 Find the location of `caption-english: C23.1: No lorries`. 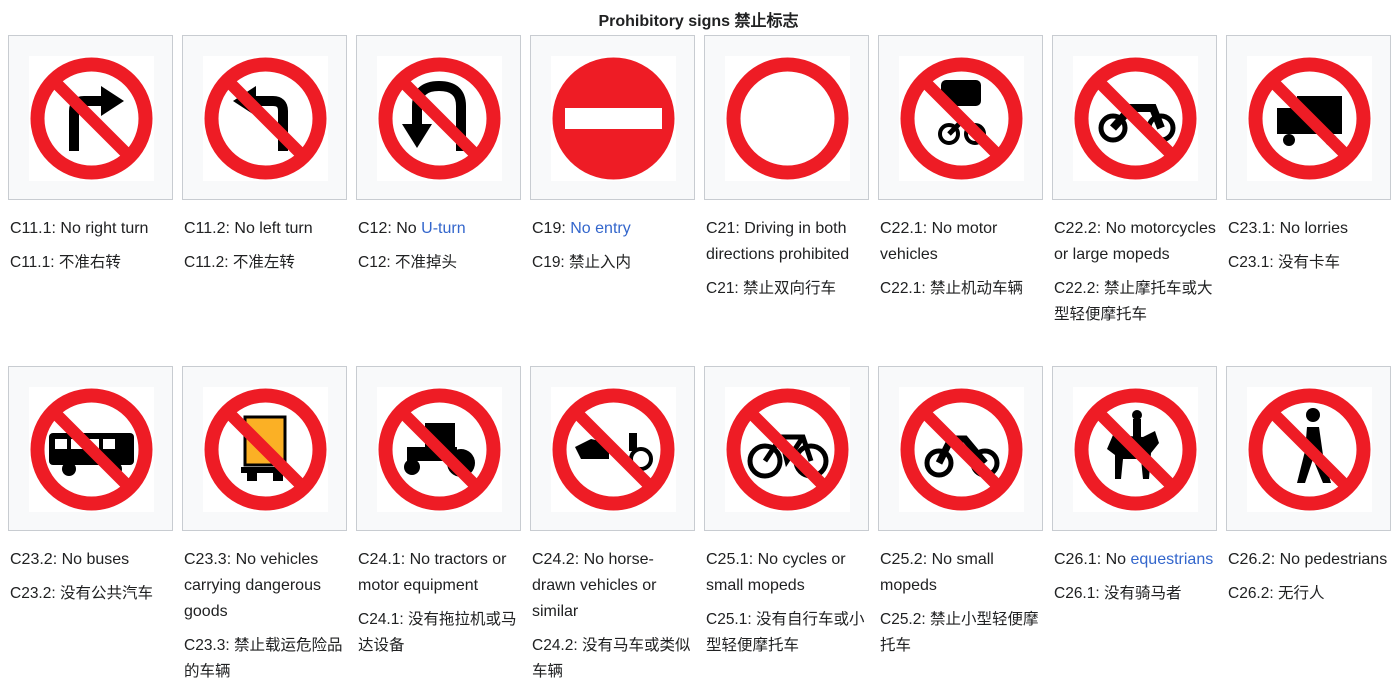

caption-english: C23.1: No lorries is located at coordinates (1309, 229).